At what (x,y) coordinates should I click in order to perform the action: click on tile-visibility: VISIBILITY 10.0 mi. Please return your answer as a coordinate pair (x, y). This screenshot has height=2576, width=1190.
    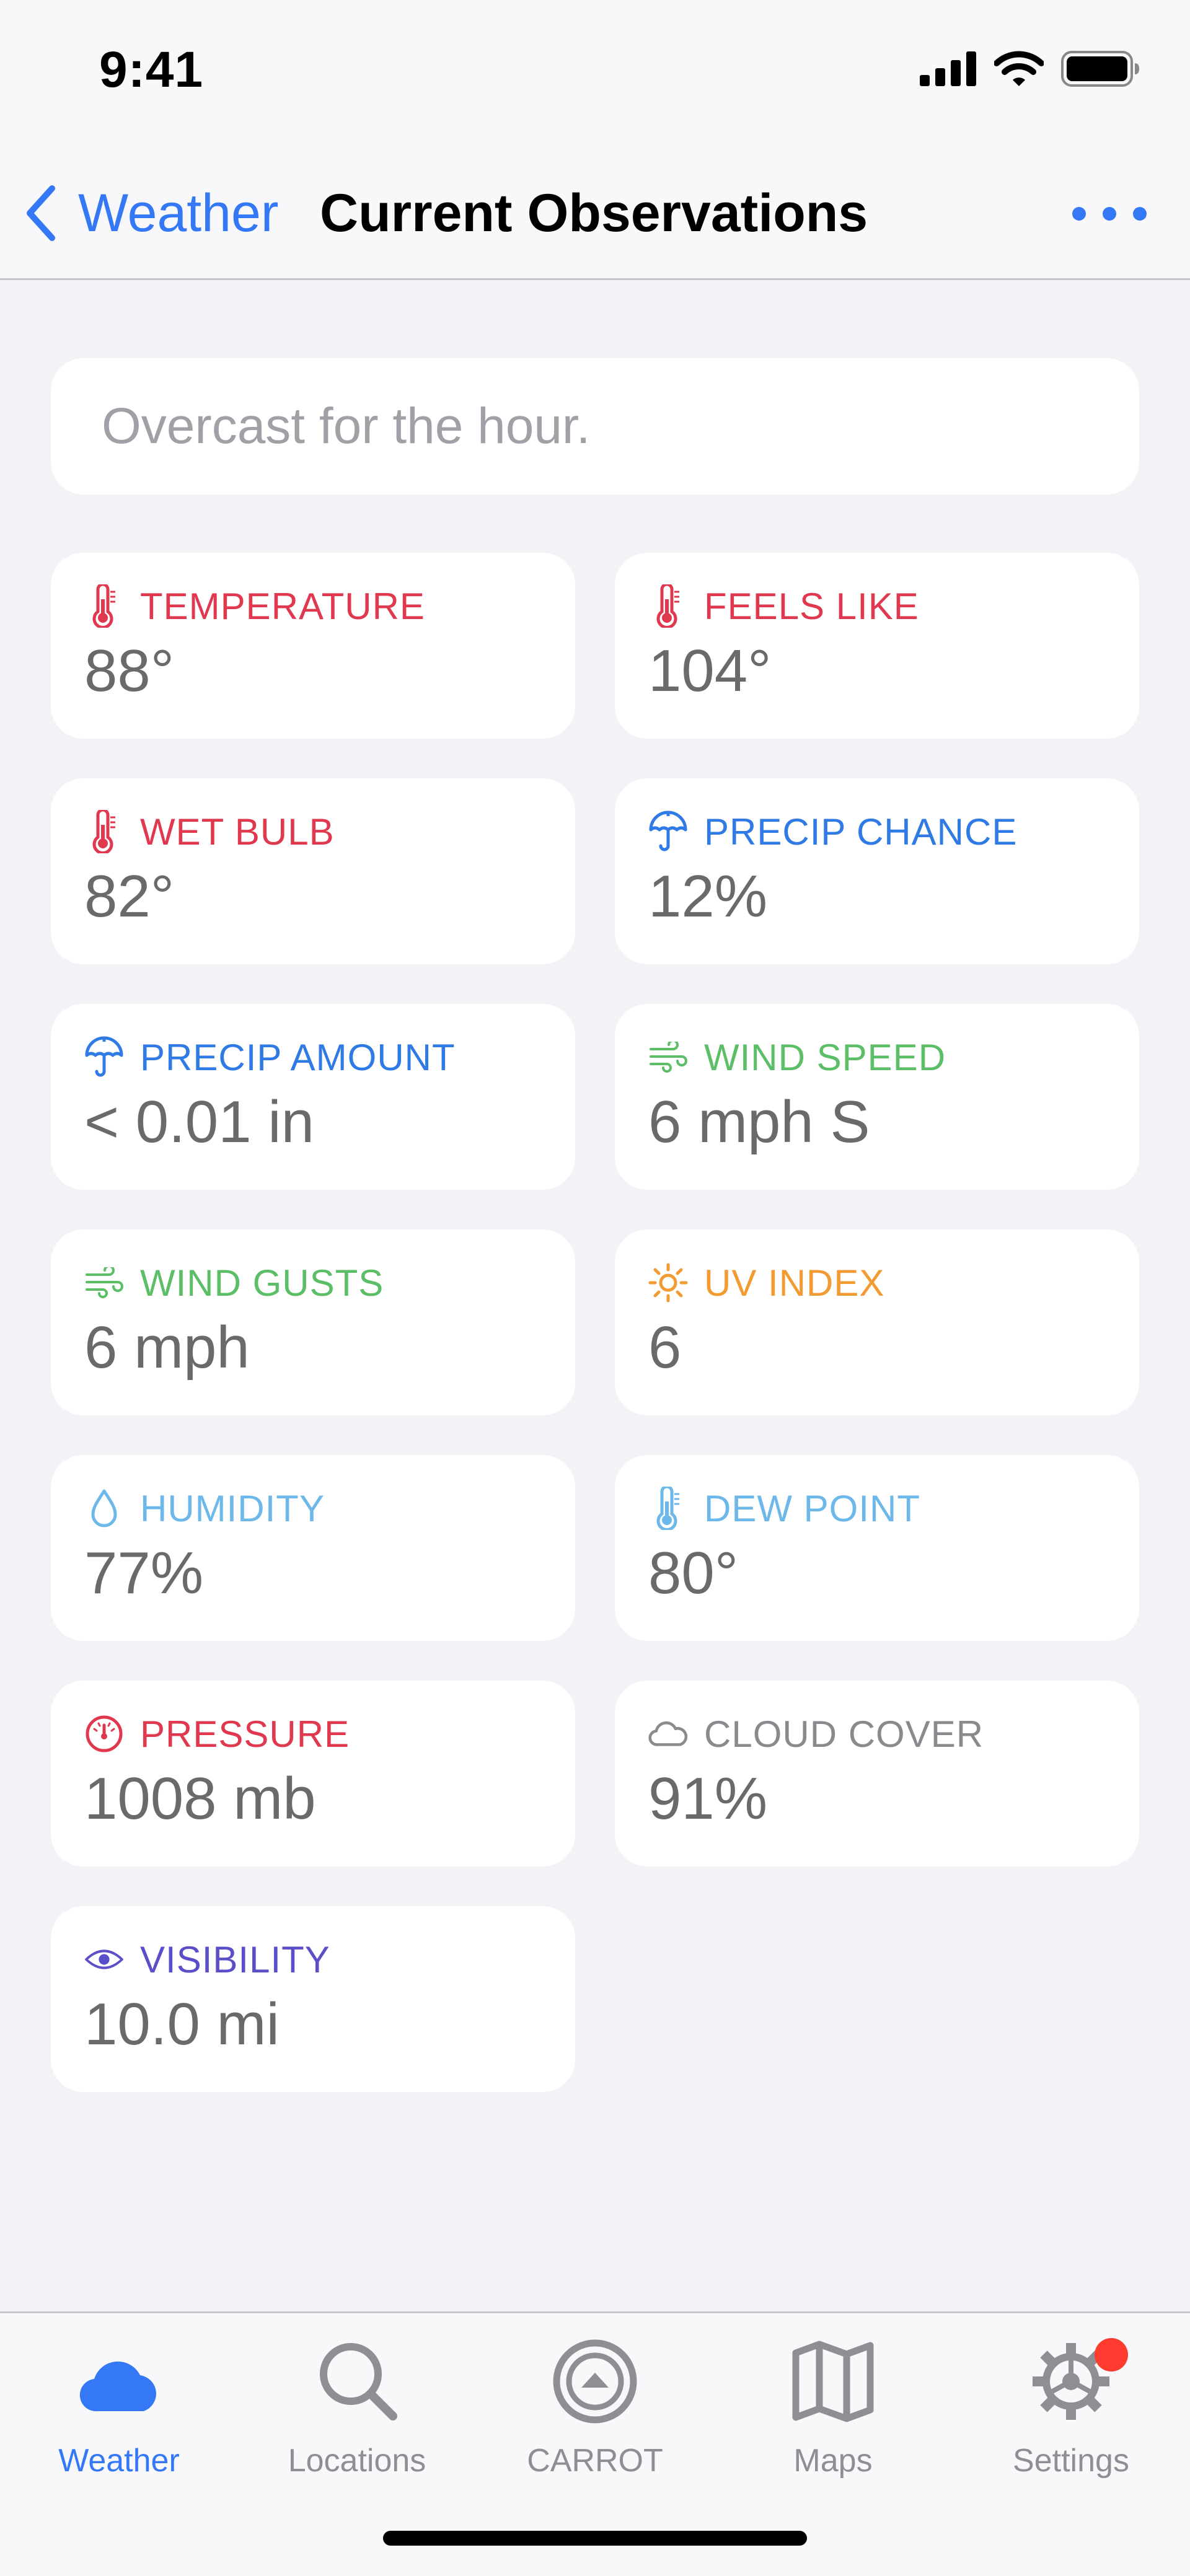
    Looking at the image, I should click on (313, 1999).